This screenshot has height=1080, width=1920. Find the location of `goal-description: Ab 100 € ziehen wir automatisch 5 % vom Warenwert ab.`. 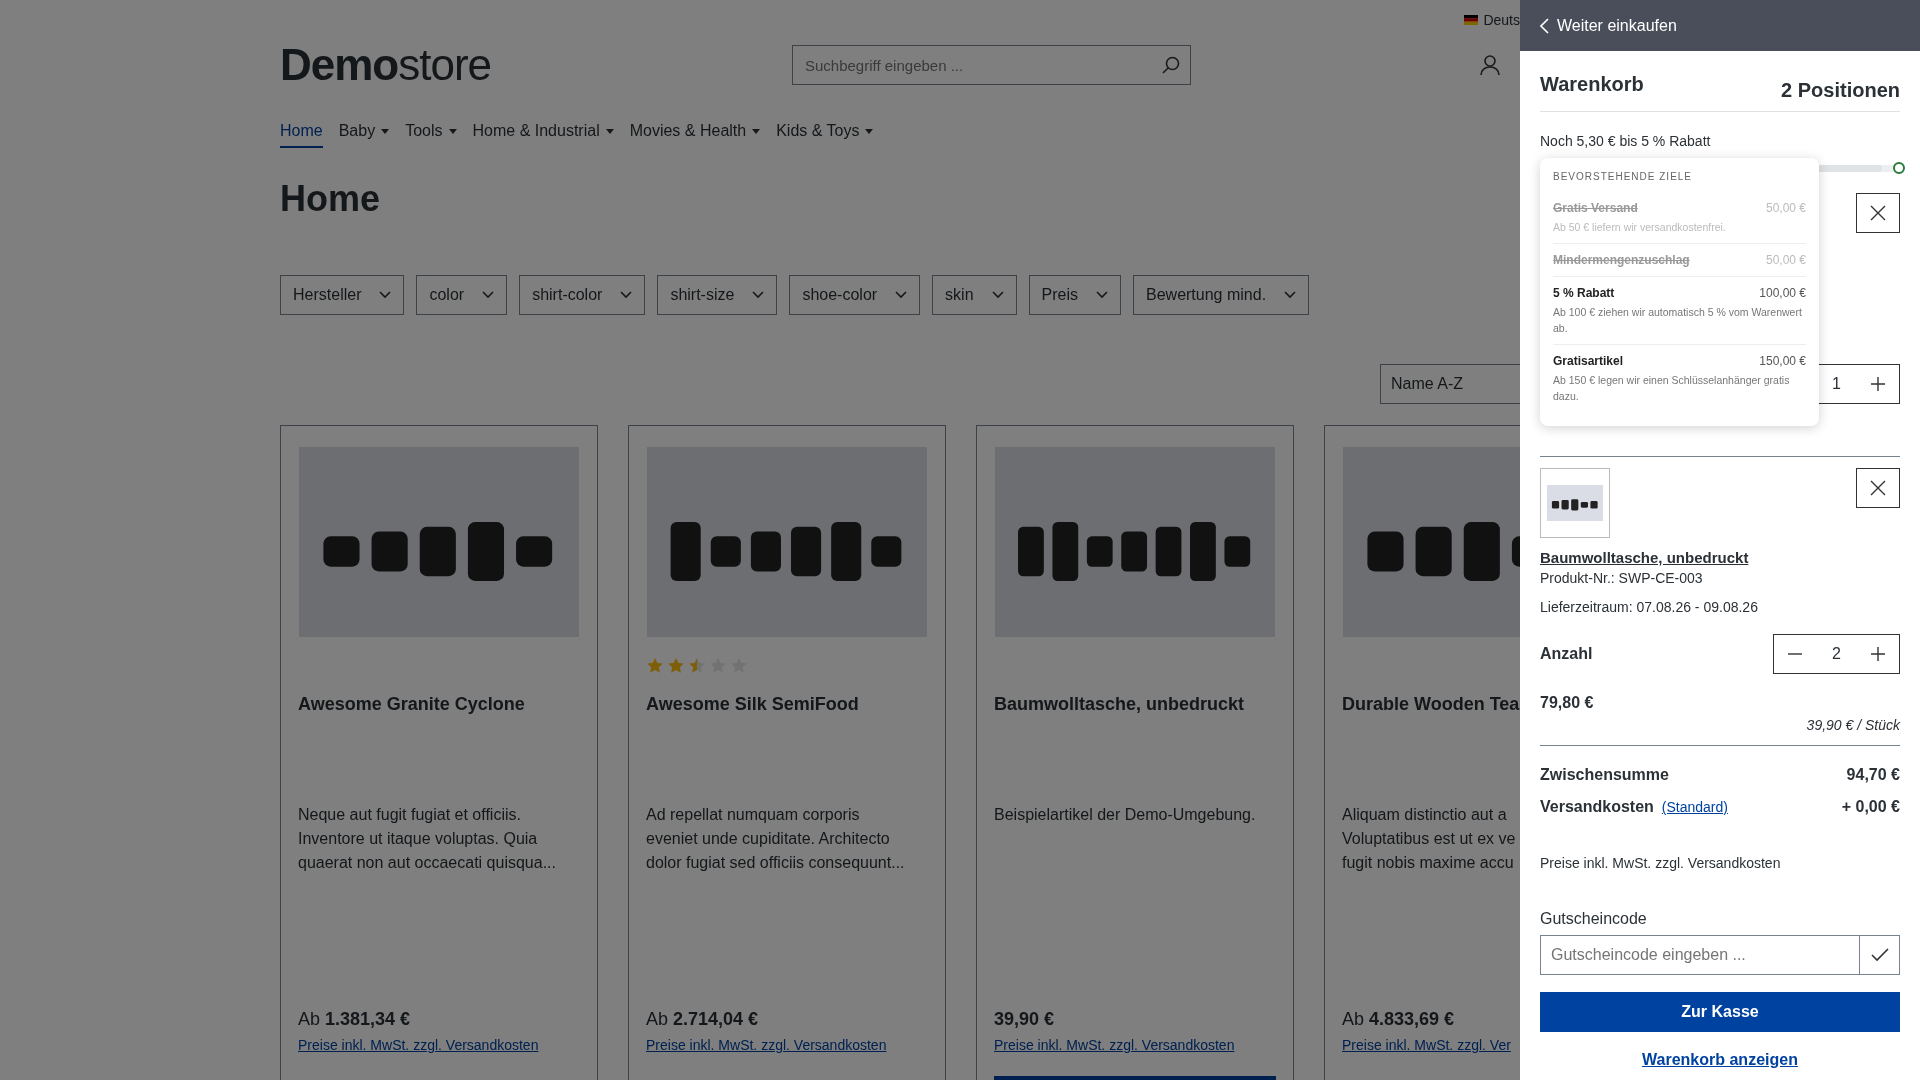

goal-description: Ab 100 € ziehen wir automatisch 5 % vom Warenwert ab. is located at coordinates (1678, 320).